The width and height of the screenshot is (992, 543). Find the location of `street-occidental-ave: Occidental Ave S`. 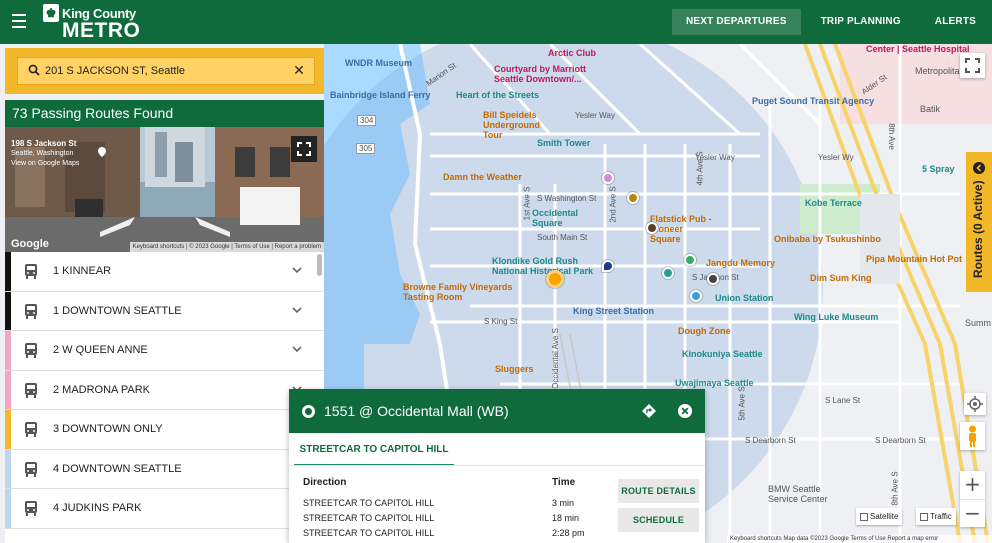

street-occidental-ave: Occidental Ave S is located at coordinates (555, 358).